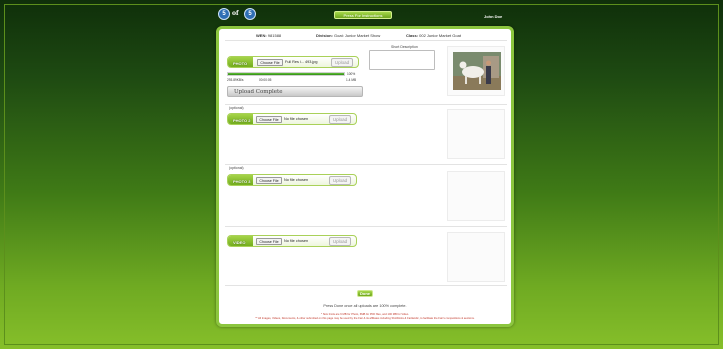  What do you see at coordinates (351, 74) in the screenshot?
I see `photo-progress-percent: 100%` at bounding box center [351, 74].